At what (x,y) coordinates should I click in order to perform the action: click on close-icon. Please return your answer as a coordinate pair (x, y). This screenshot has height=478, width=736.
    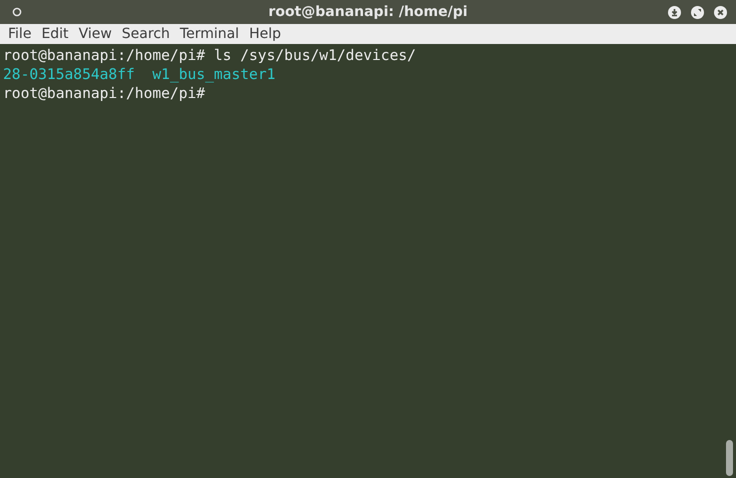
    Looking at the image, I should click on (720, 12).